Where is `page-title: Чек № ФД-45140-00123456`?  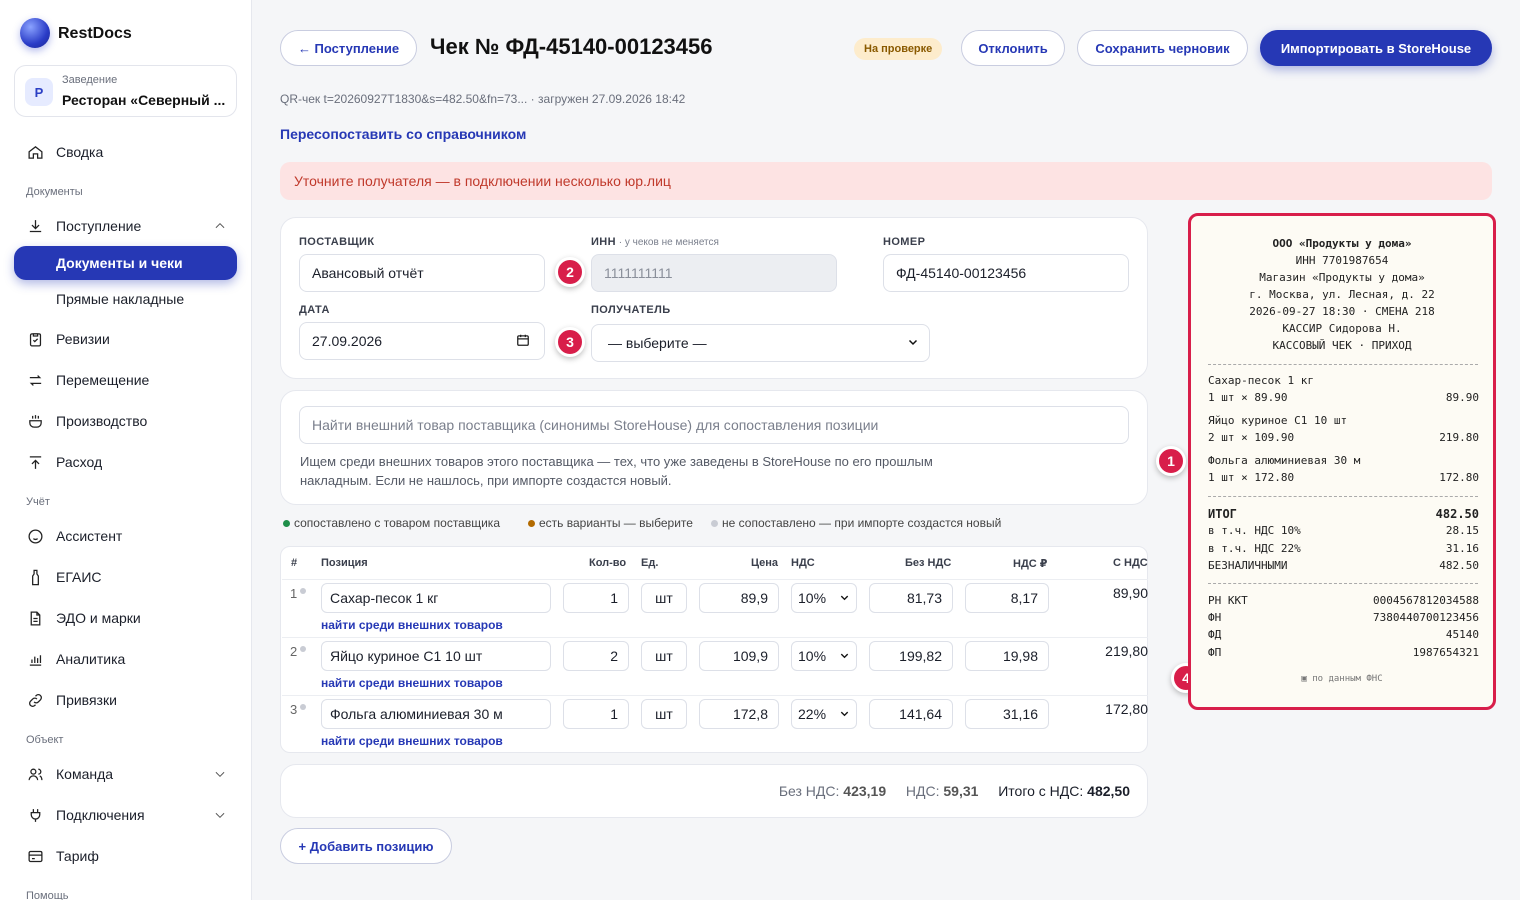 page-title: Чек № ФД-45140-00123456 is located at coordinates (571, 46).